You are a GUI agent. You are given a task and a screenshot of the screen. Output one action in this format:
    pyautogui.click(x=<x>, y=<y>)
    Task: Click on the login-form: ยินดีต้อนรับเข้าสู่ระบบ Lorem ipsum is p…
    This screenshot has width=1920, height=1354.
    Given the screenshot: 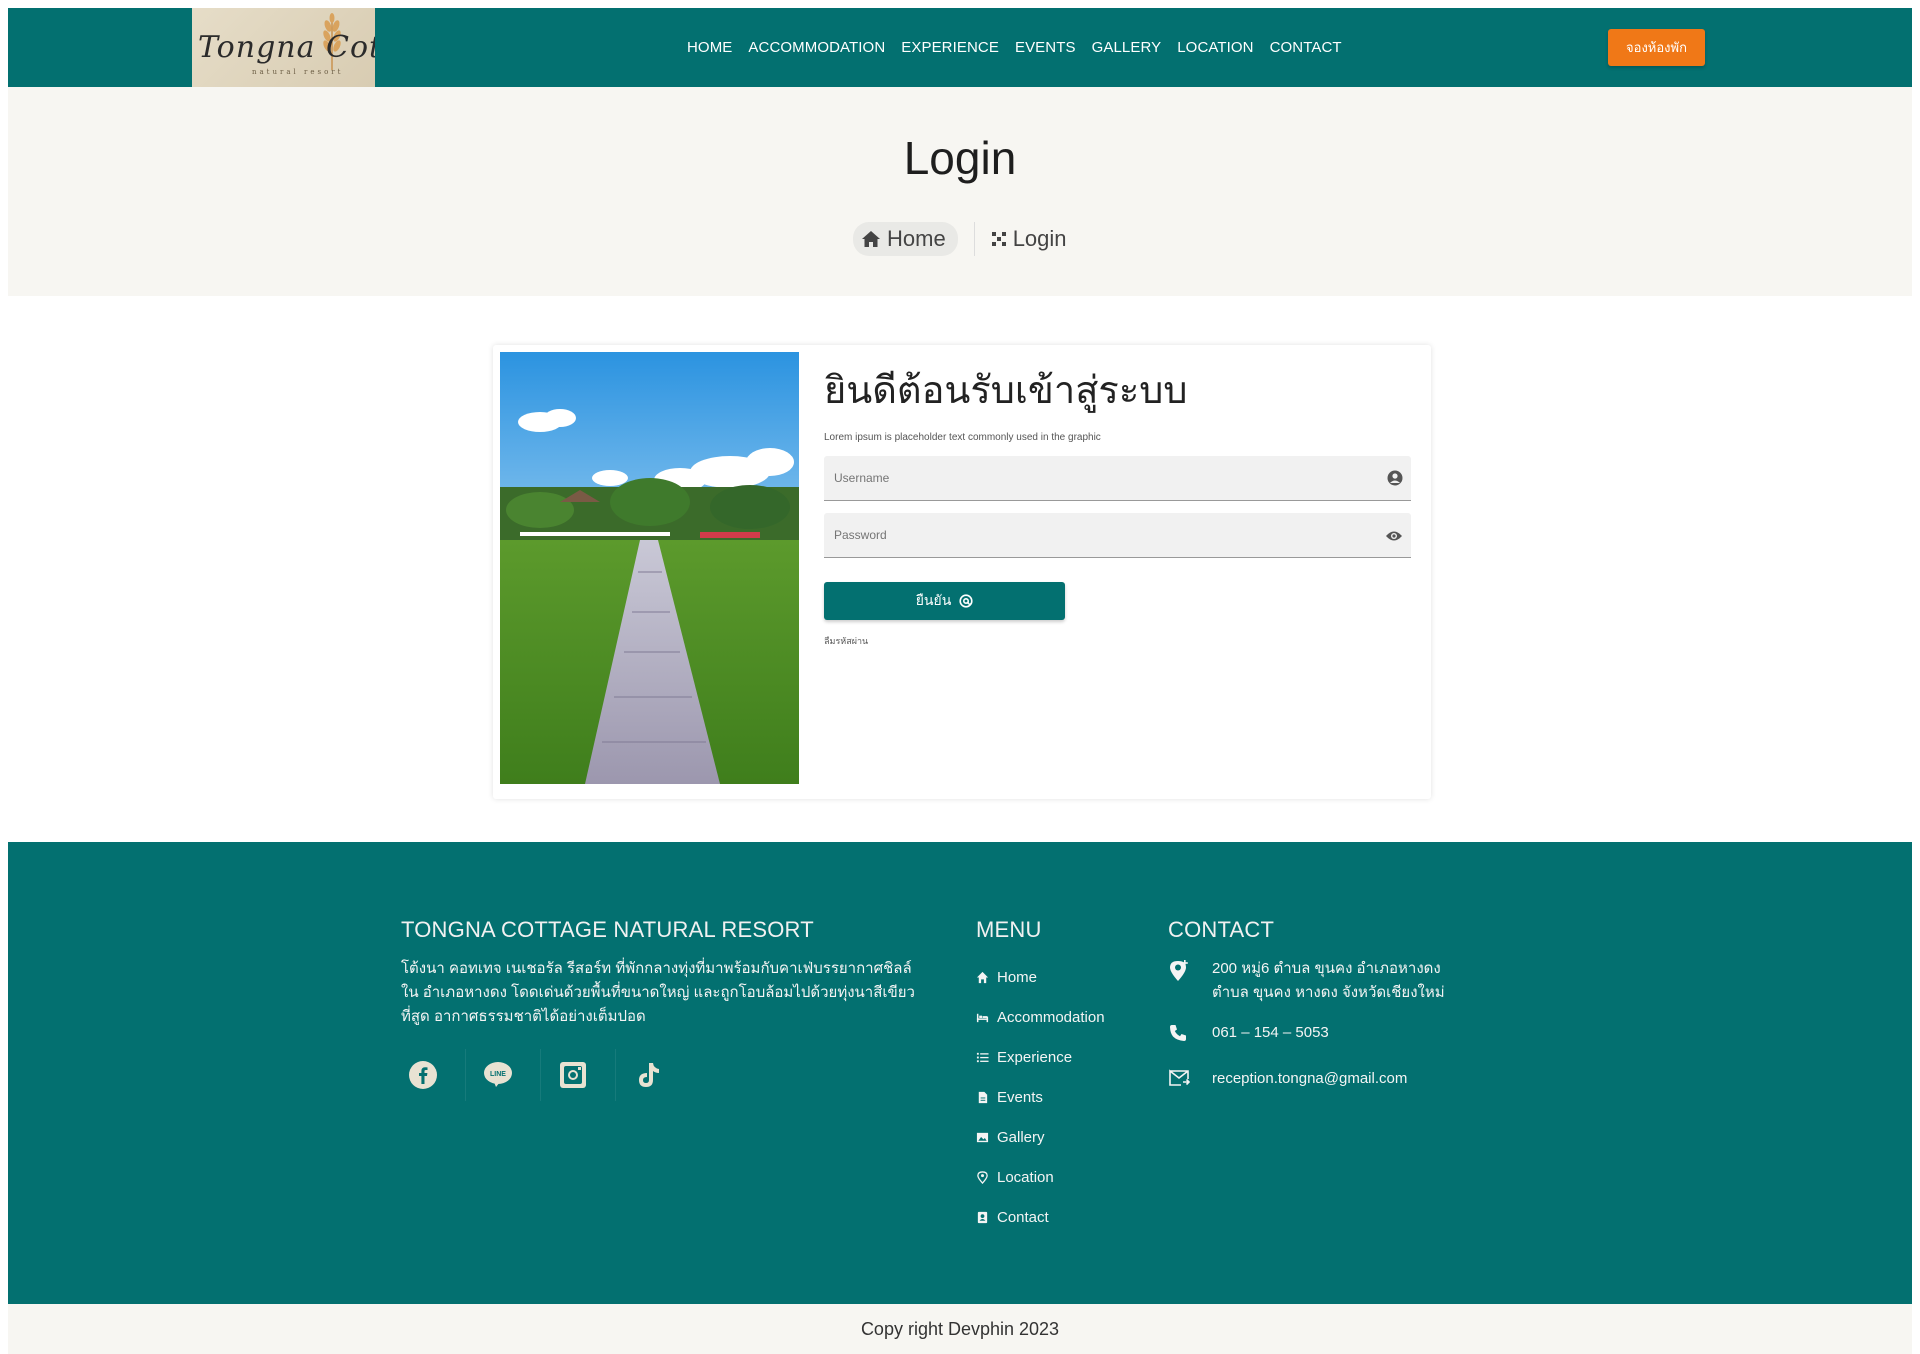 What is the action you would take?
    pyautogui.click(x=1119, y=503)
    